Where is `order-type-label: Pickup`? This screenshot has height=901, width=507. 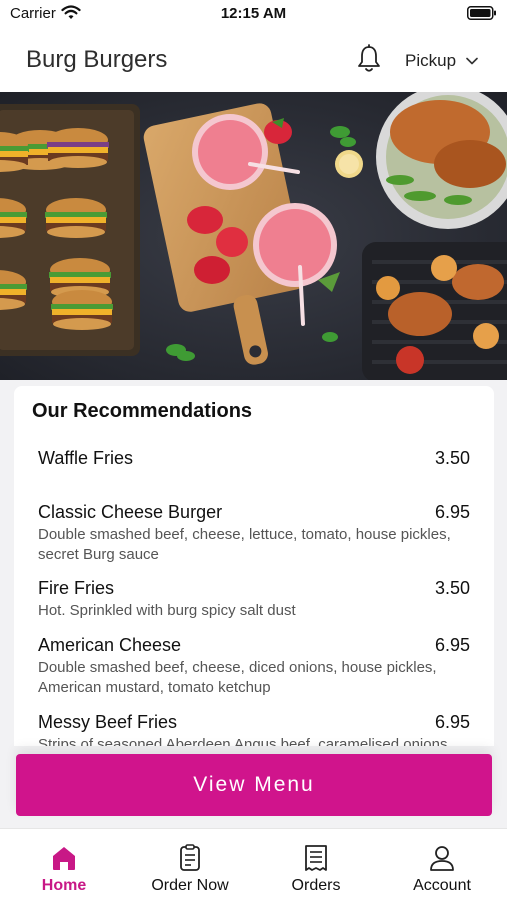
order-type-label: Pickup is located at coordinates (431, 60).